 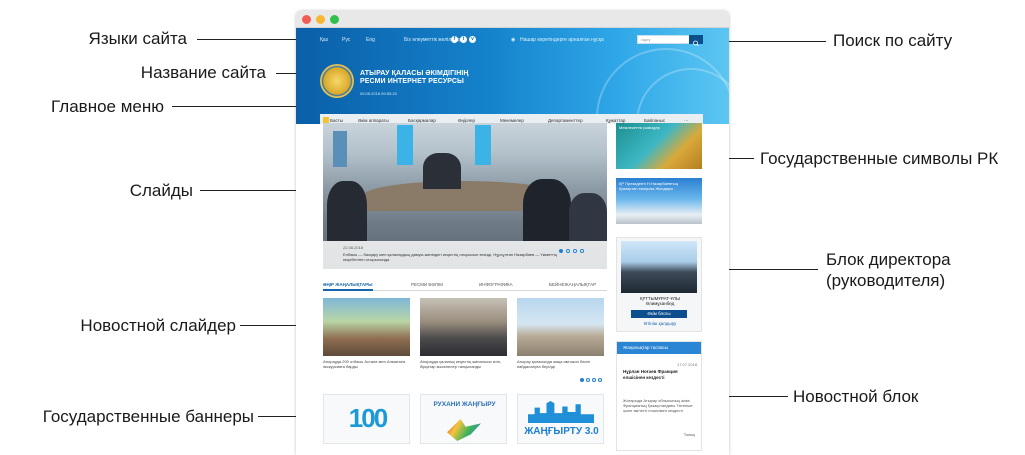 I want to click on news-feed-header: Жаңалықтар таспасы, so click(x=659, y=348).